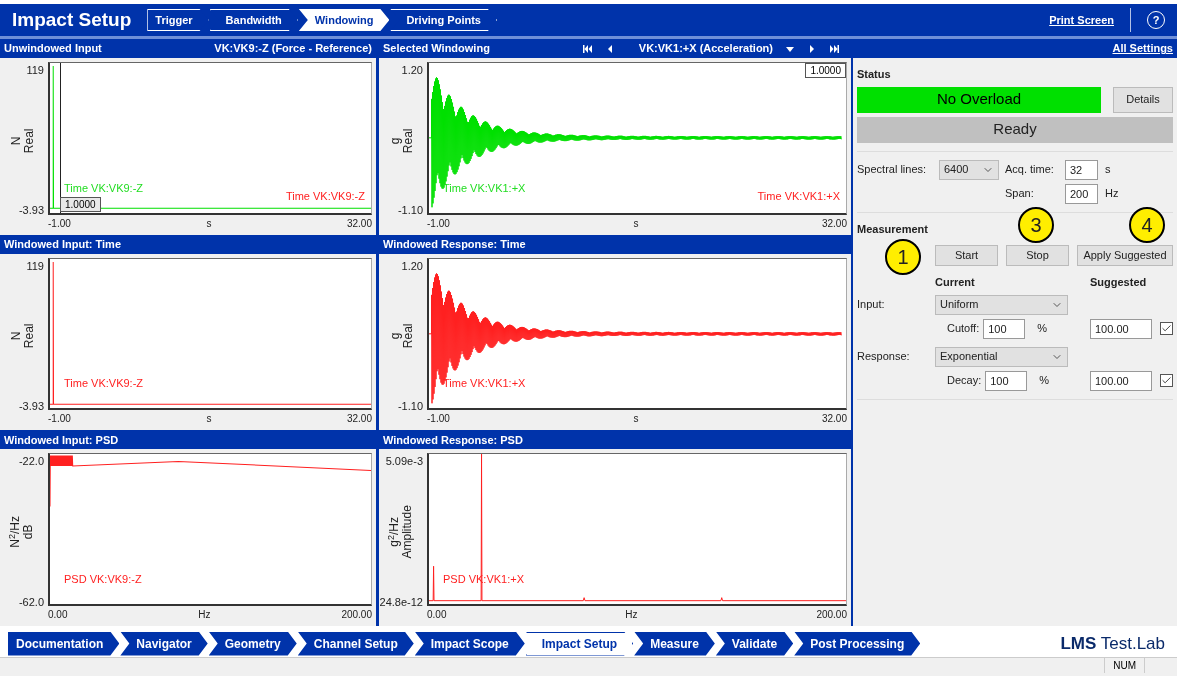 The width and height of the screenshot is (1177, 677). I want to click on workflow-tab: Impact Scope, so click(469, 643).